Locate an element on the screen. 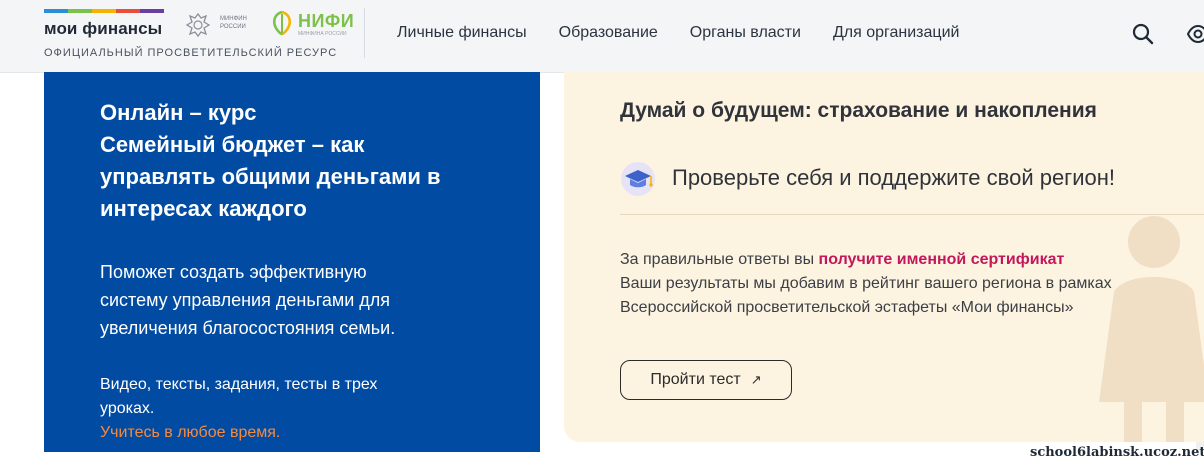 The height and width of the screenshot is (471, 1204). search-icon is located at coordinates (1143, 34).